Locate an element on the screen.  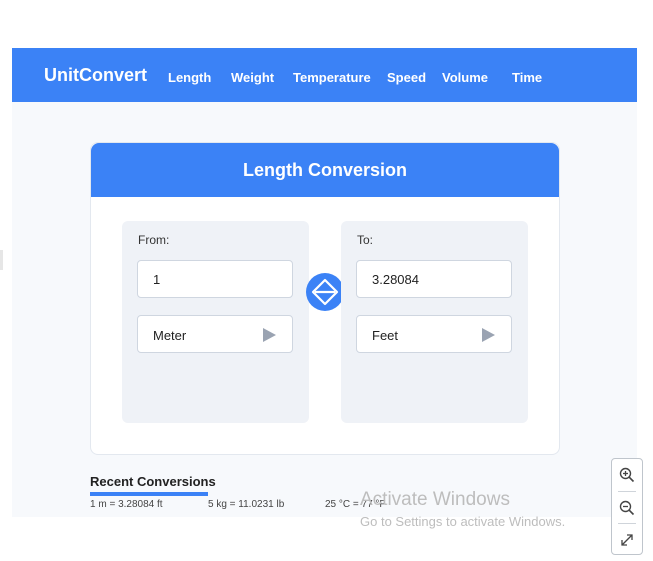
from-unit-select: Meter is located at coordinates (215, 334).